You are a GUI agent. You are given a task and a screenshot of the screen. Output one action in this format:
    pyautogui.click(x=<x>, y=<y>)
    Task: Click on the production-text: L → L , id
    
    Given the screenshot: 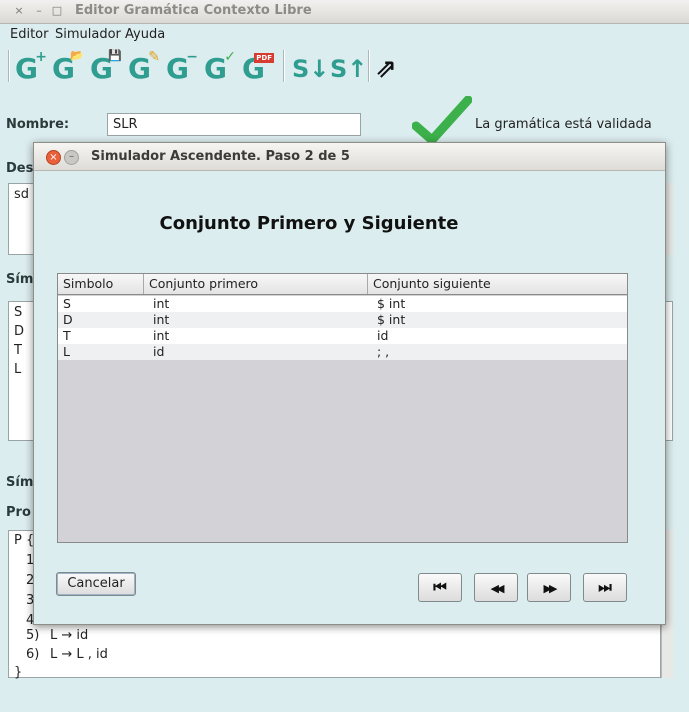 What is the action you would take?
    pyautogui.click(x=79, y=654)
    